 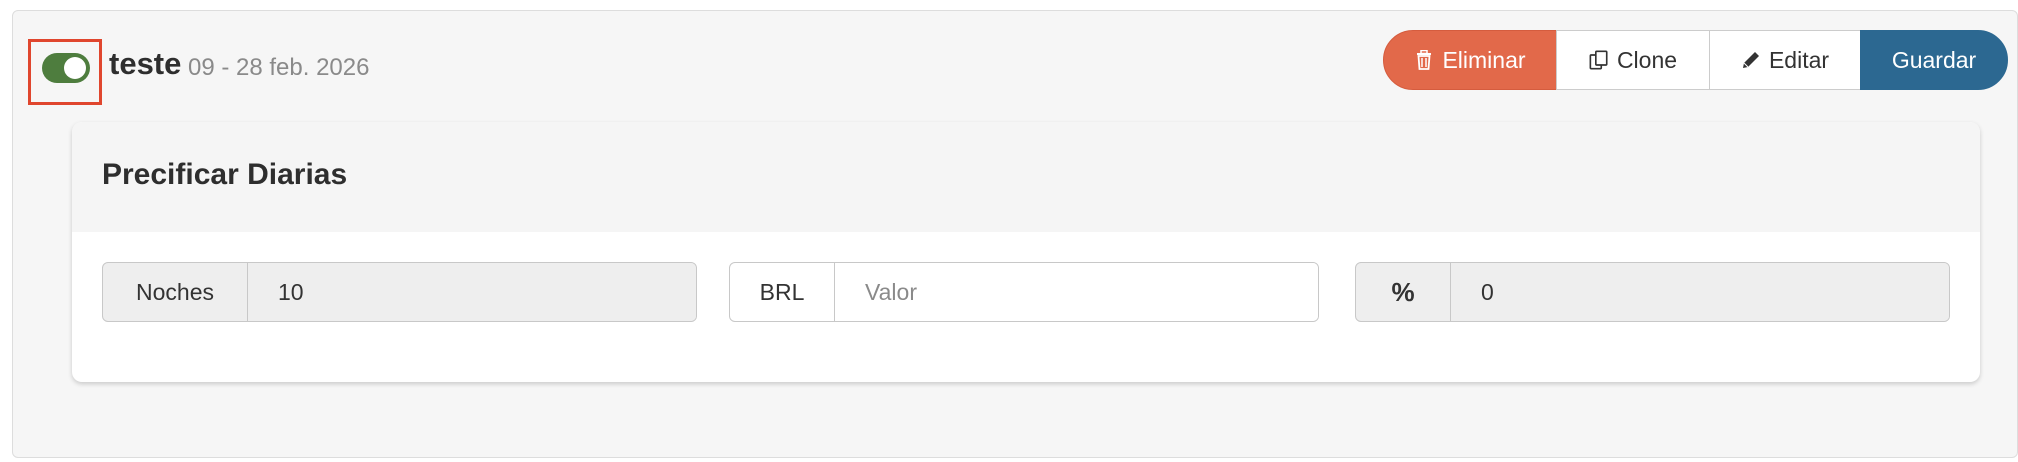 What do you see at coordinates (1751, 60) in the screenshot?
I see `pencil-icon` at bounding box center [1751, 60].